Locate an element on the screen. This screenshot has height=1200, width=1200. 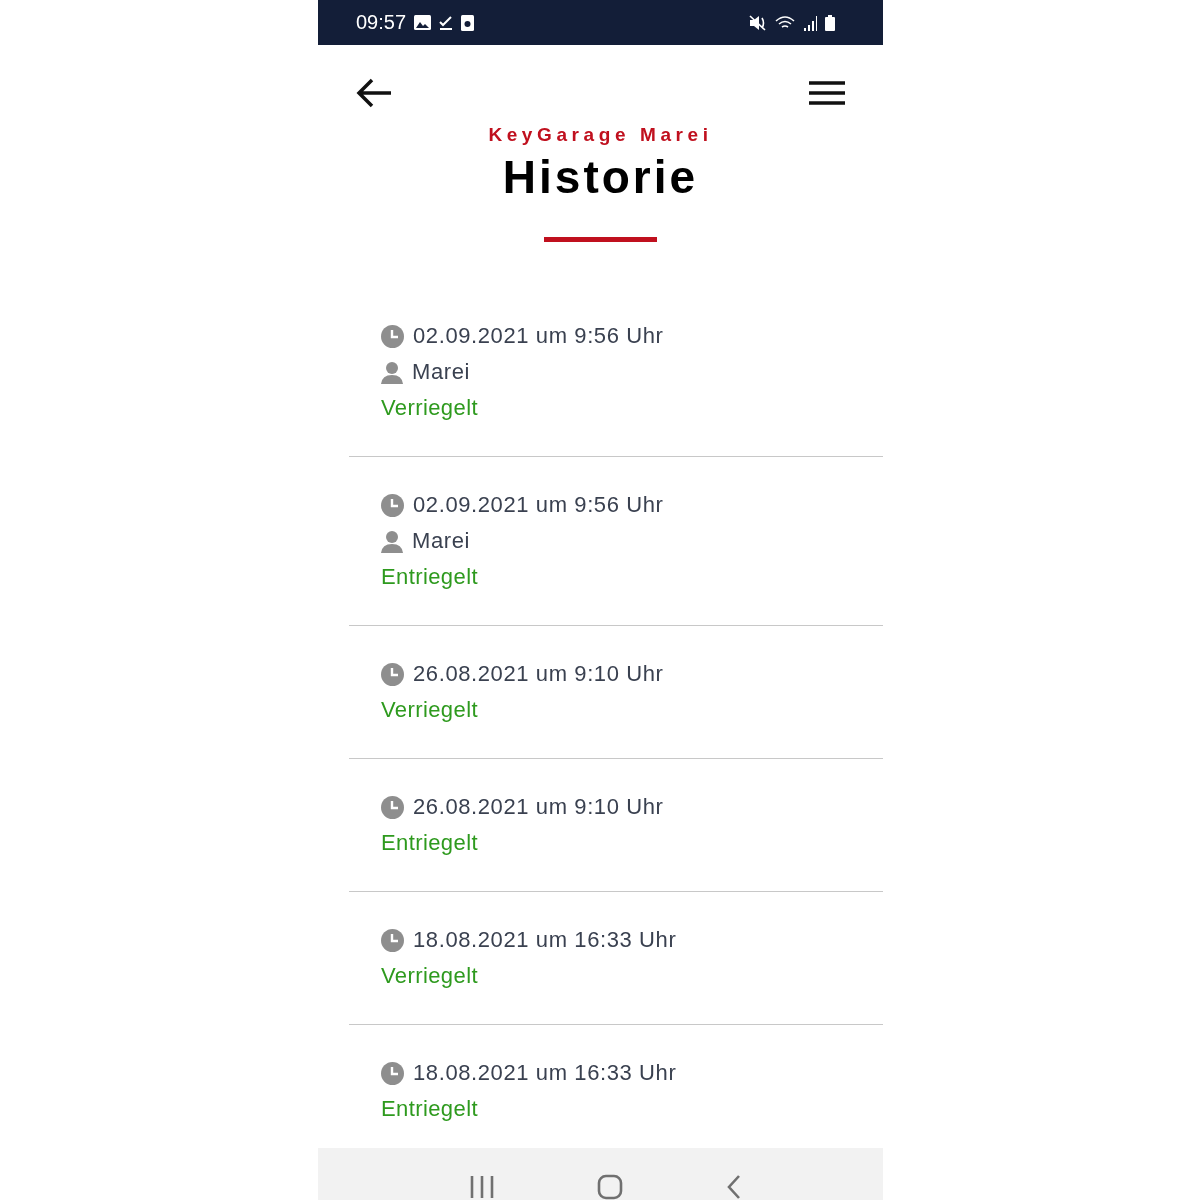
signal-icon is located at coordinates (810, 22).